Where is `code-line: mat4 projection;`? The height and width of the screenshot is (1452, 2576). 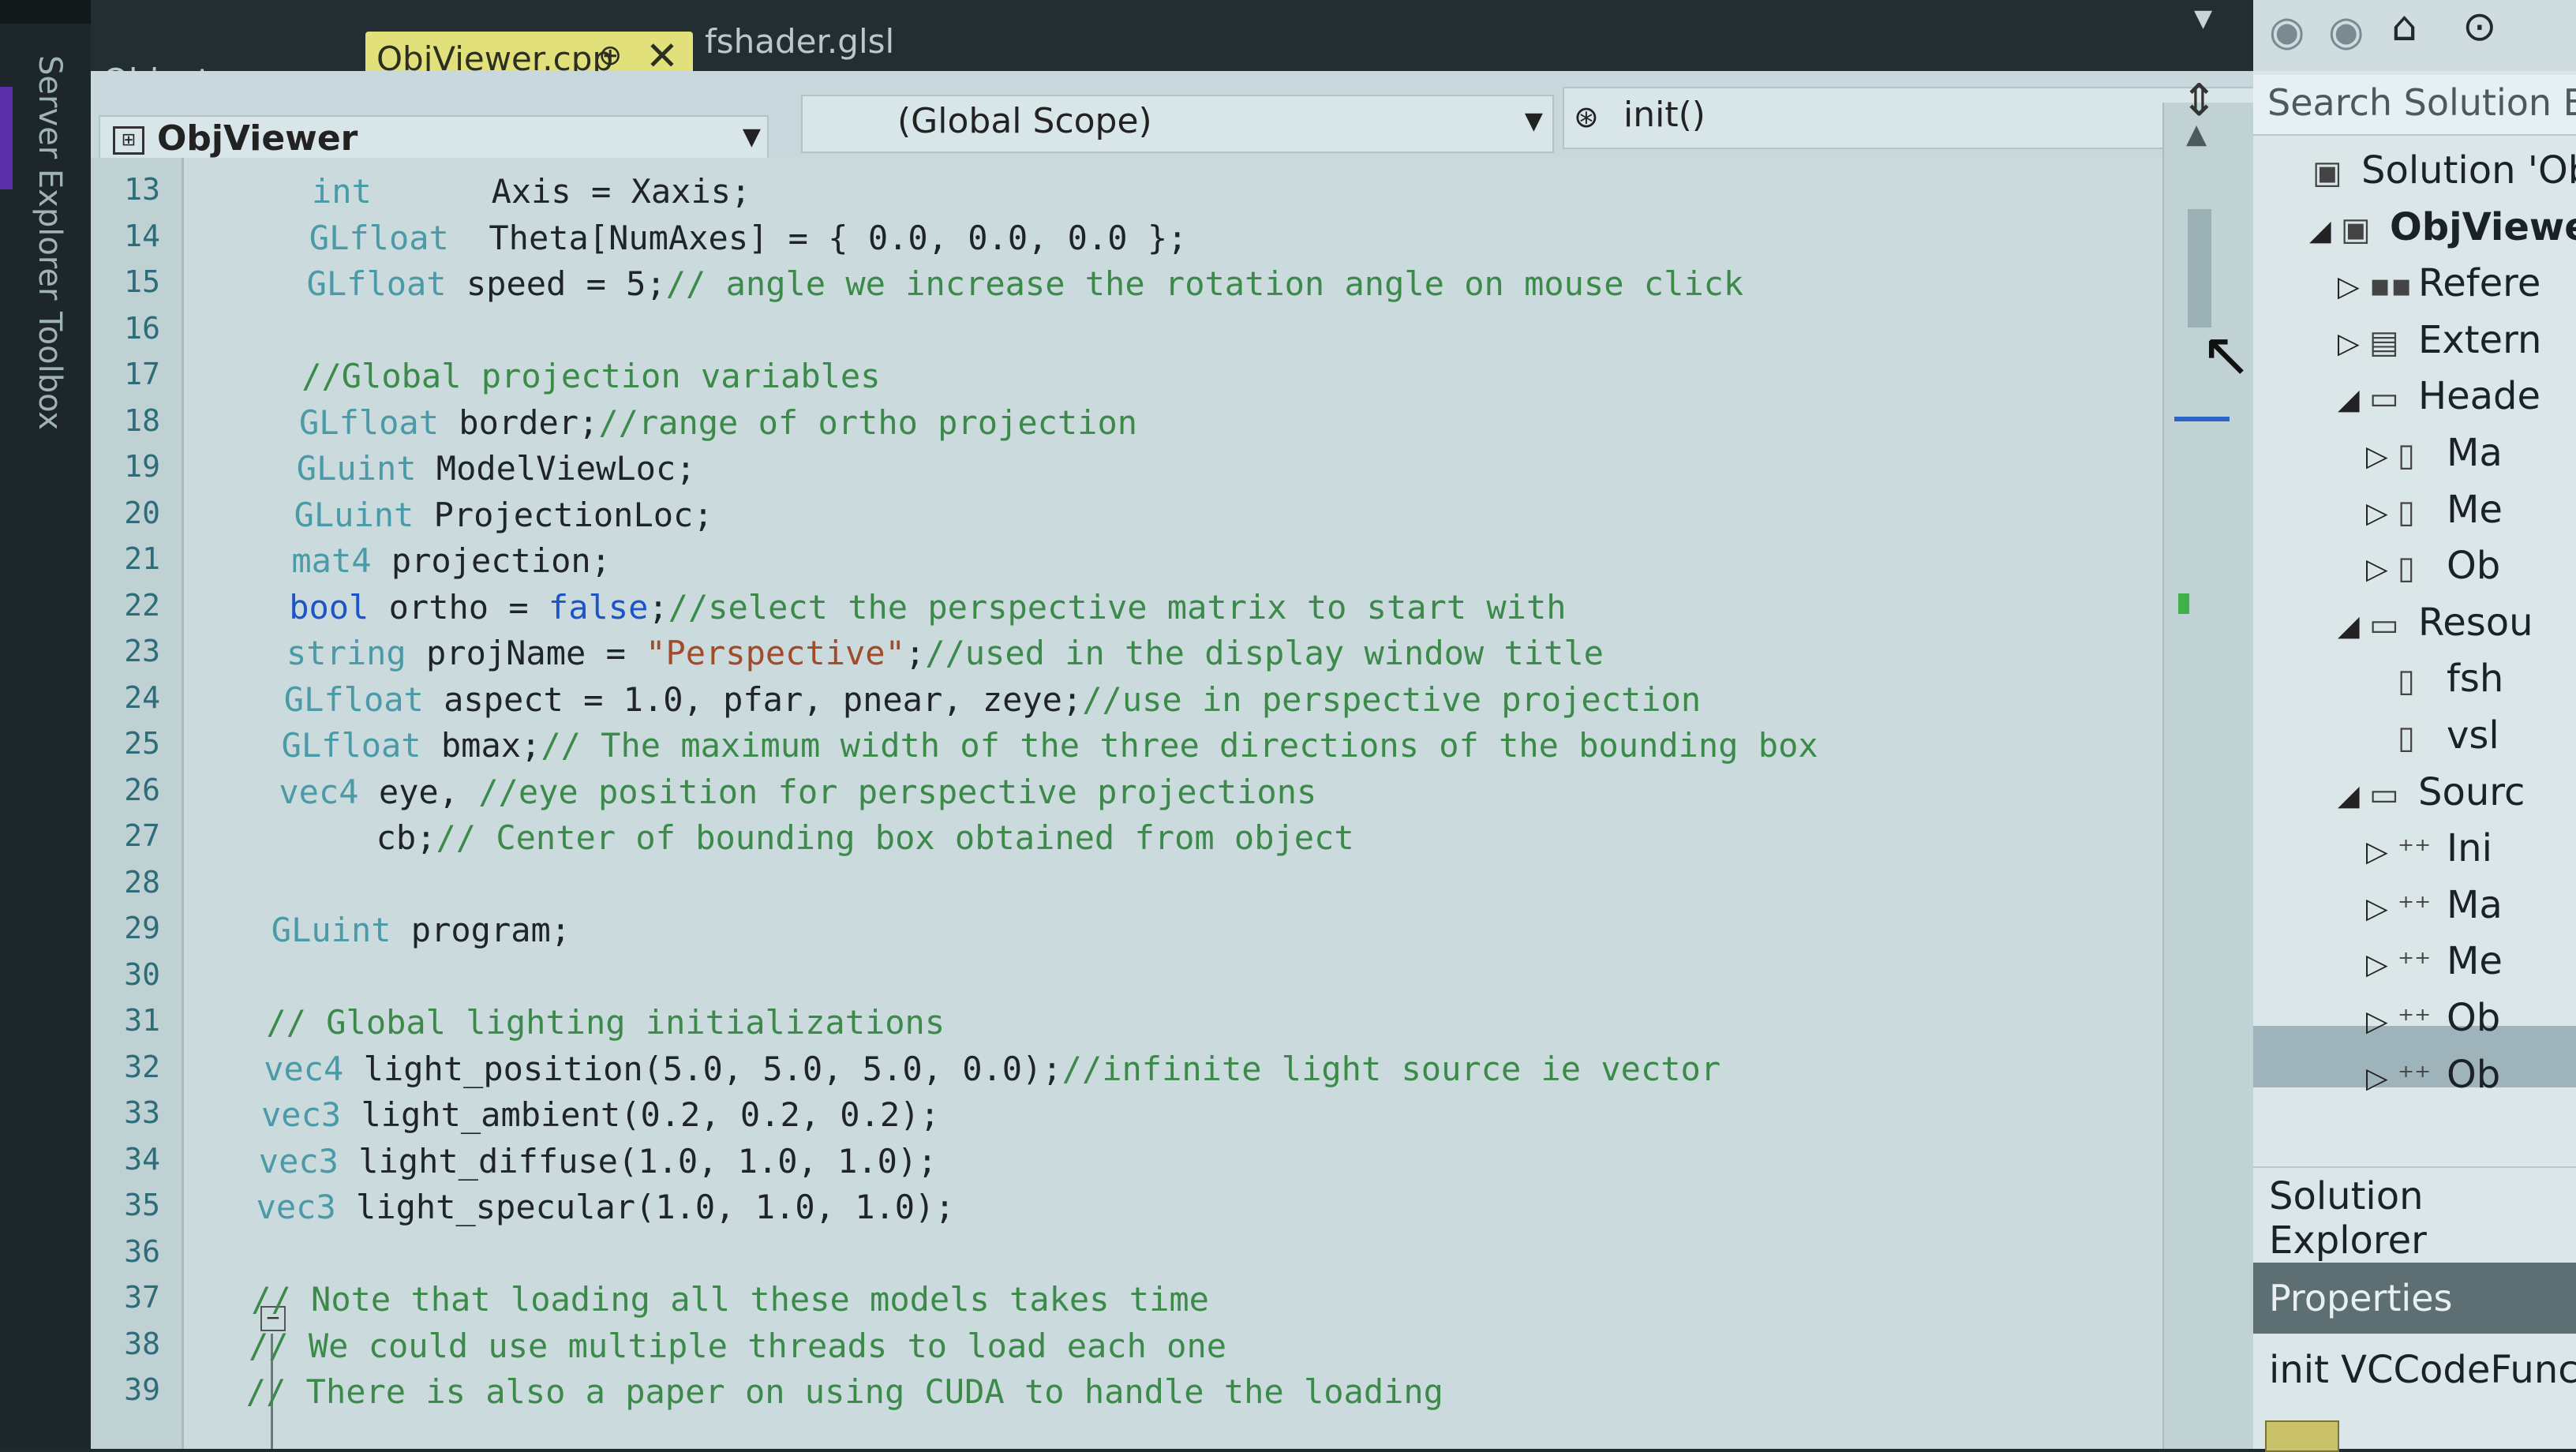 code-line: mat4 projection; is located at coordinates (451, 564).